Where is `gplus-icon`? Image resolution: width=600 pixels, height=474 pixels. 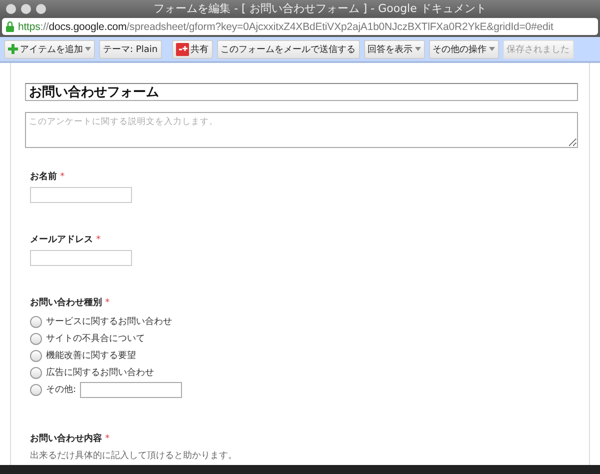
gplus-icon is located at coordinates (182, 49).